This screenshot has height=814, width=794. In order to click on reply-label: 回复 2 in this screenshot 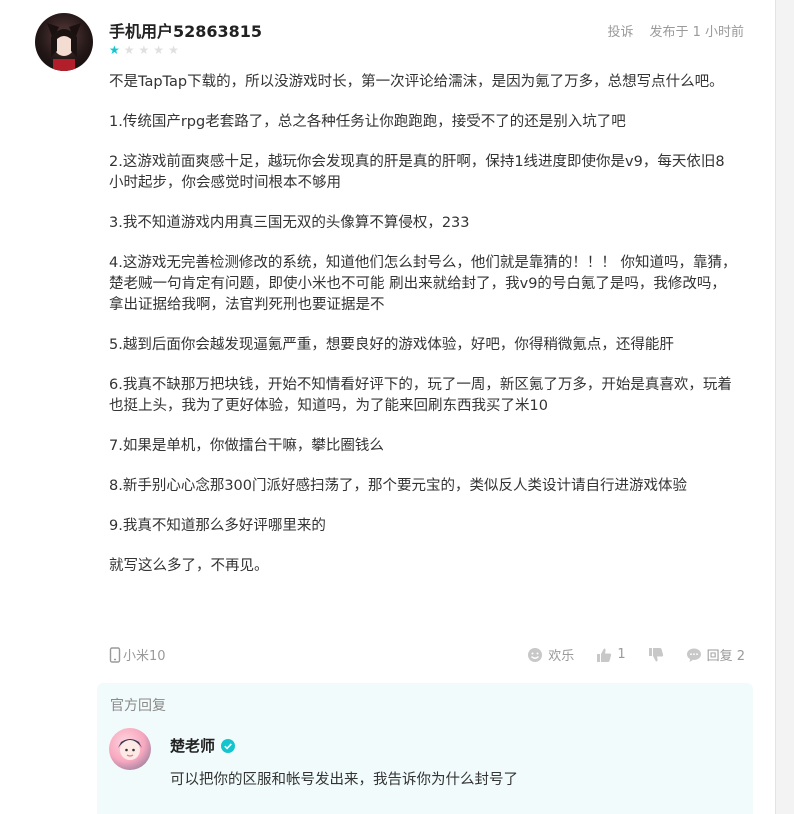, I will do `click(725, 656)`.